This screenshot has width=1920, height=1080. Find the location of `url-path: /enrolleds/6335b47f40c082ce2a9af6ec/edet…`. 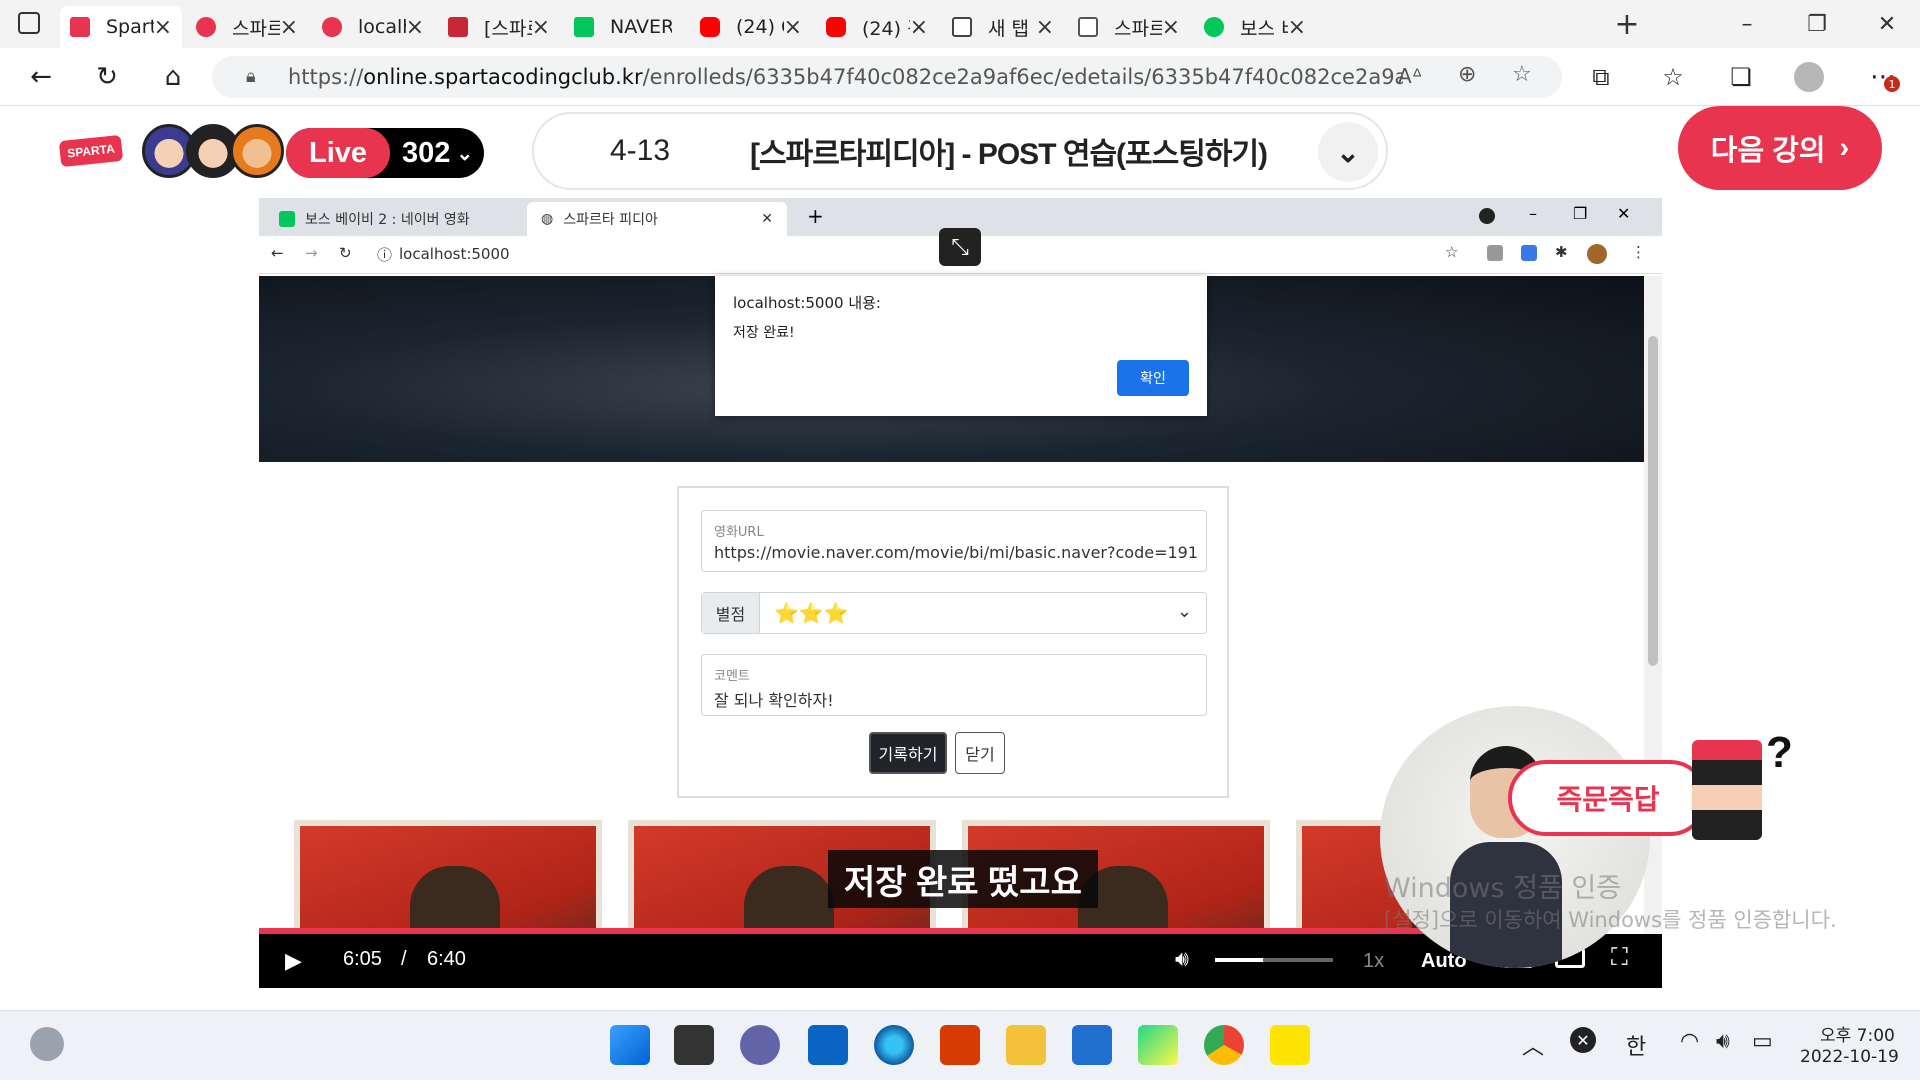

url-path: /enrolleds/6335b47f40c082ce2a9af6ec/edet… is located at coordinates (1022, 77).